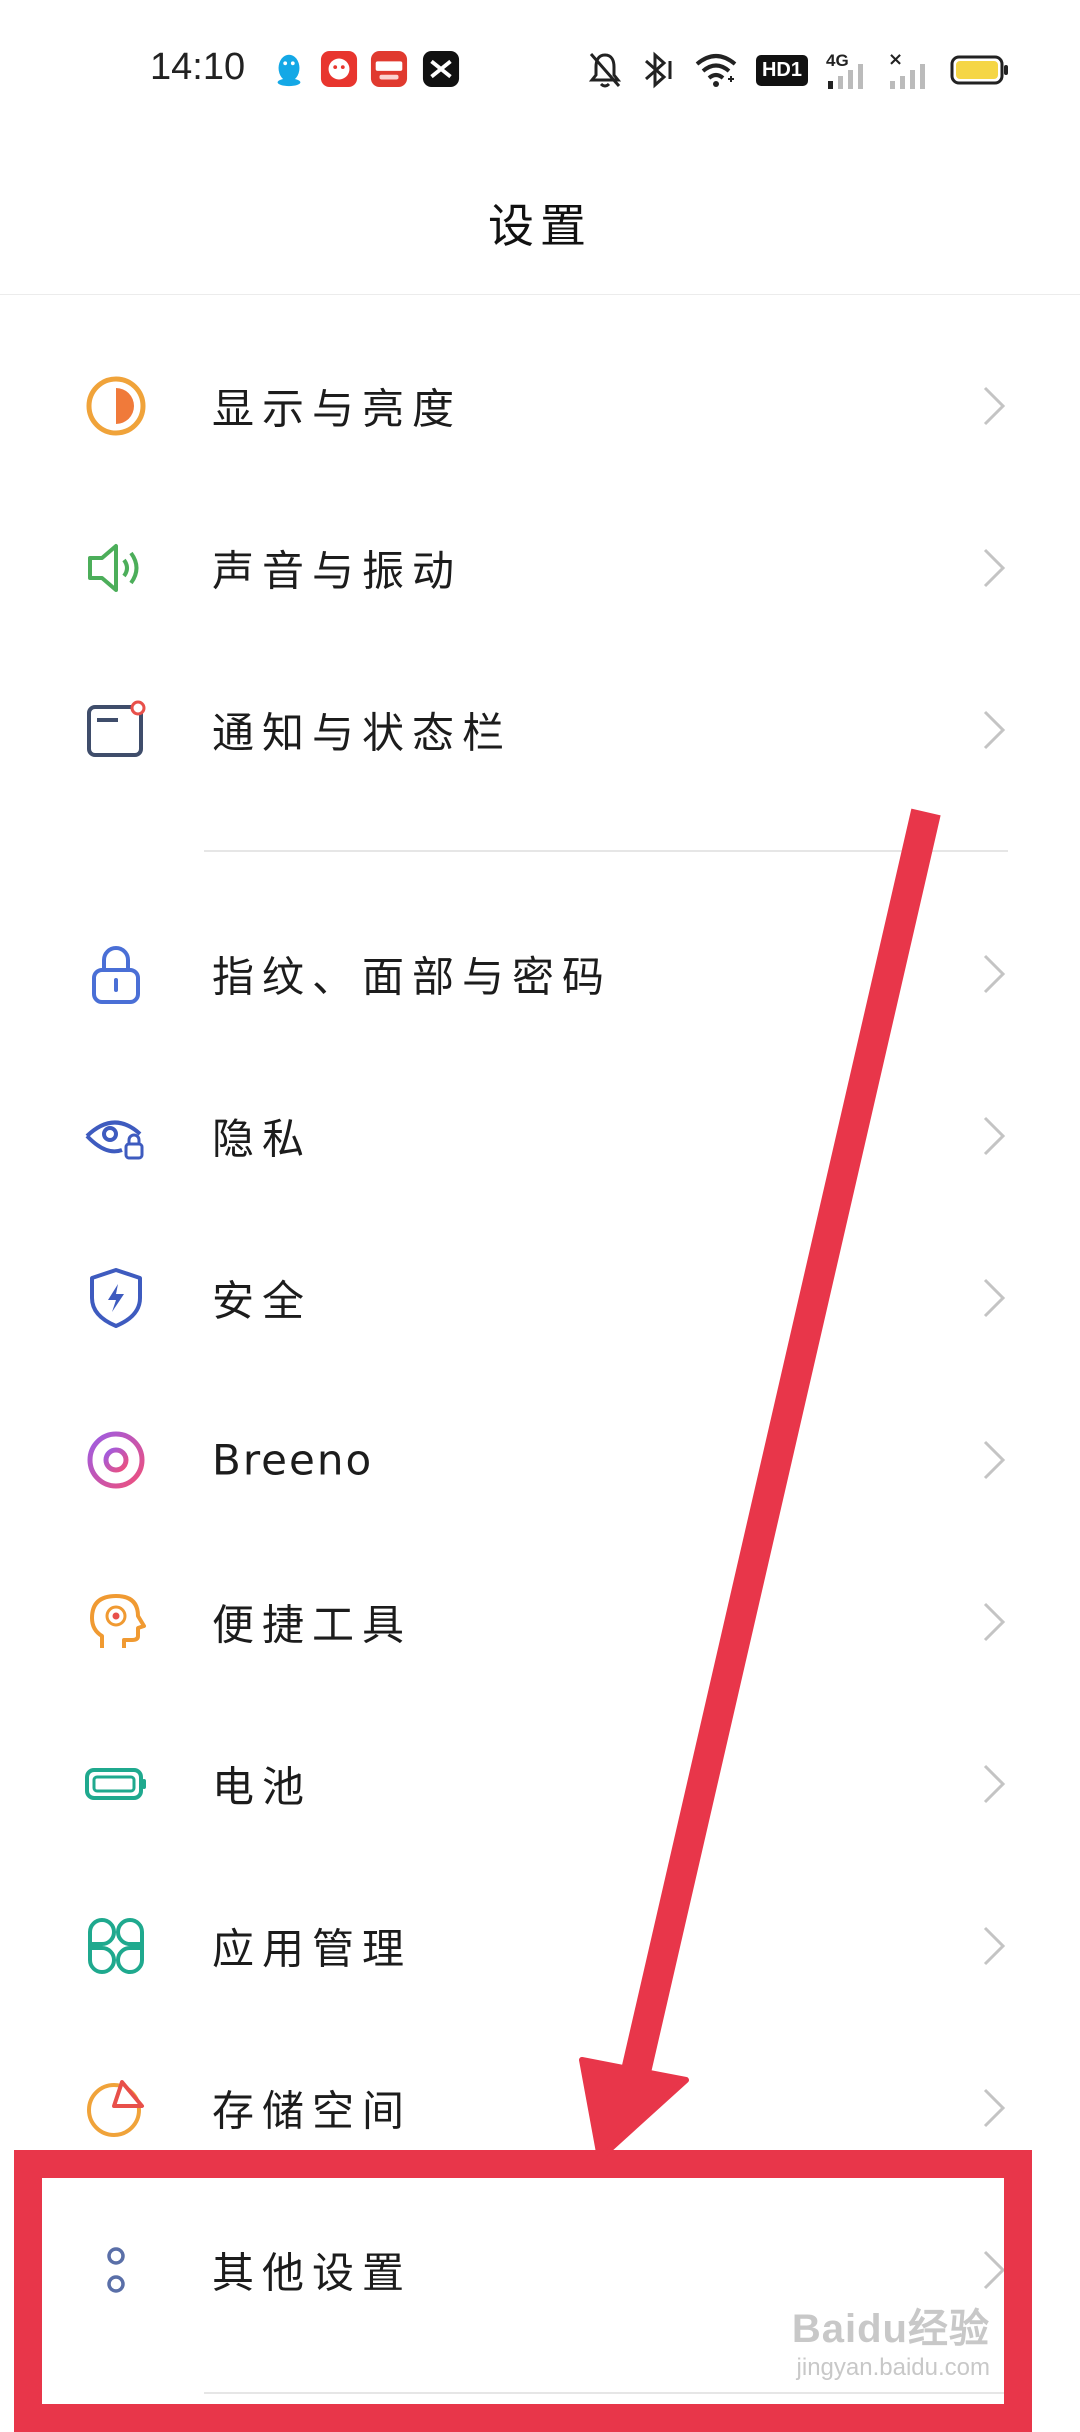 Image resolution: width=1080 pixels, height=2432 pixels. I want to click on watermark-url: jingyan.baidu.com, so click(893, 2367).